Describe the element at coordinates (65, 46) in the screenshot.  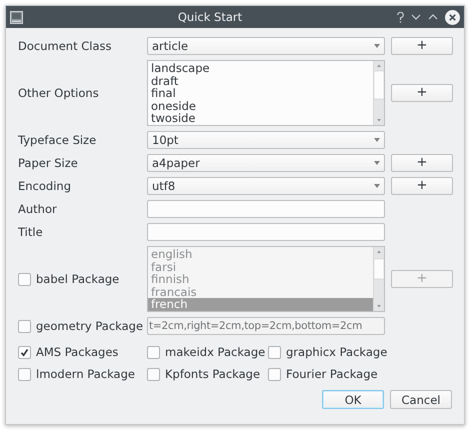
I see `field-label: Document Class` at that location.